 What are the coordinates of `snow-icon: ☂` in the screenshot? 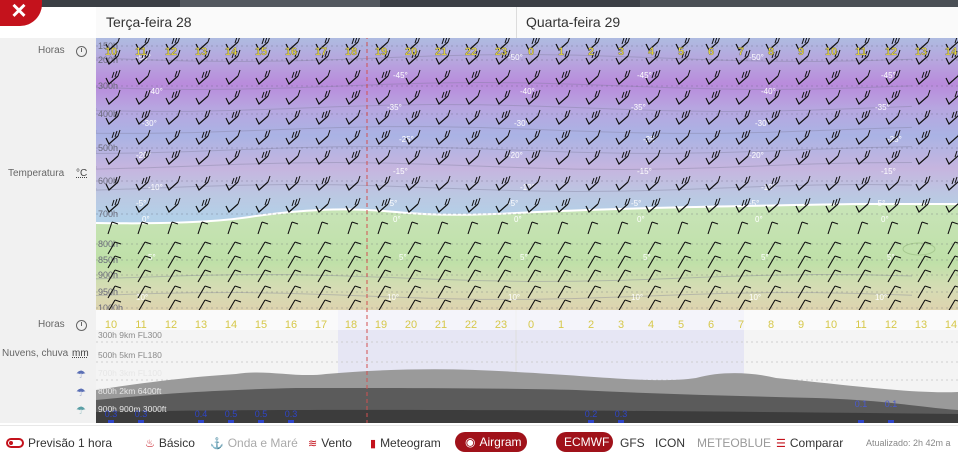 It's located at (81, 393).